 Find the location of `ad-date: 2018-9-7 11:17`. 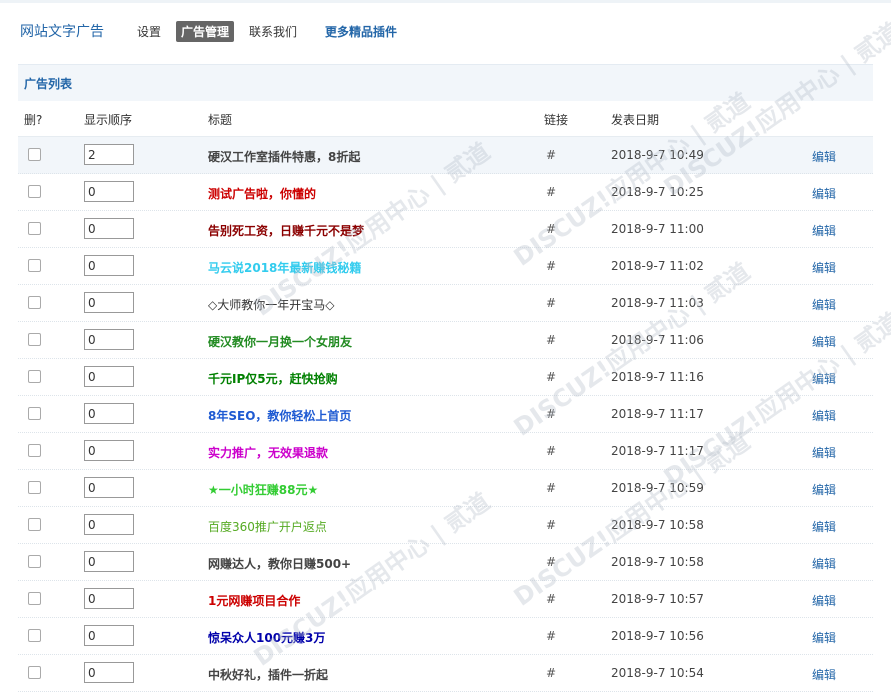

ad-date: 2018-9-7 11:17 is located at coordinates (657, 451).